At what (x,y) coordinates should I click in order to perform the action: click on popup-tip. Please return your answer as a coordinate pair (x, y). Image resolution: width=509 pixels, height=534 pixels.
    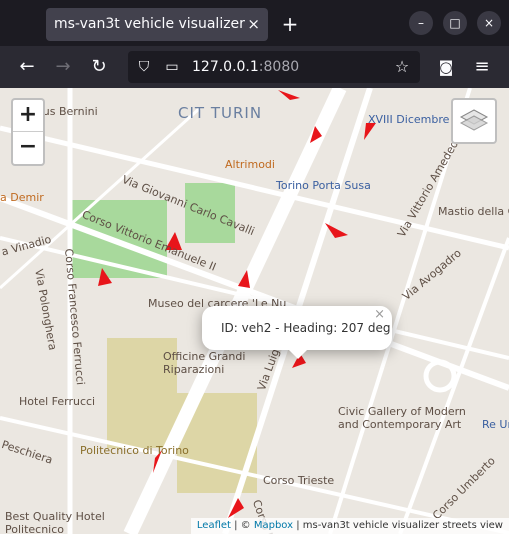
    Looking at the image, I should click on (298, 354).